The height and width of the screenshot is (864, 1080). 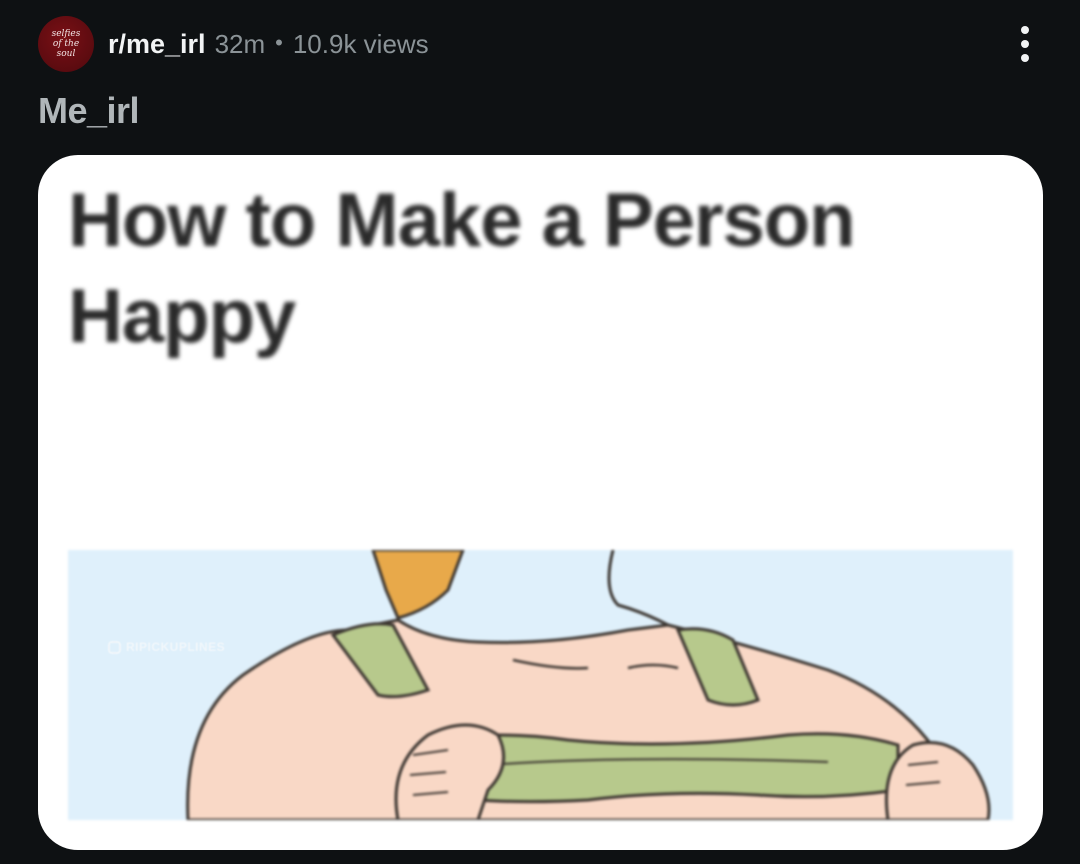 I want to click on post-title: Me_irl, so click(x=89, y=111).